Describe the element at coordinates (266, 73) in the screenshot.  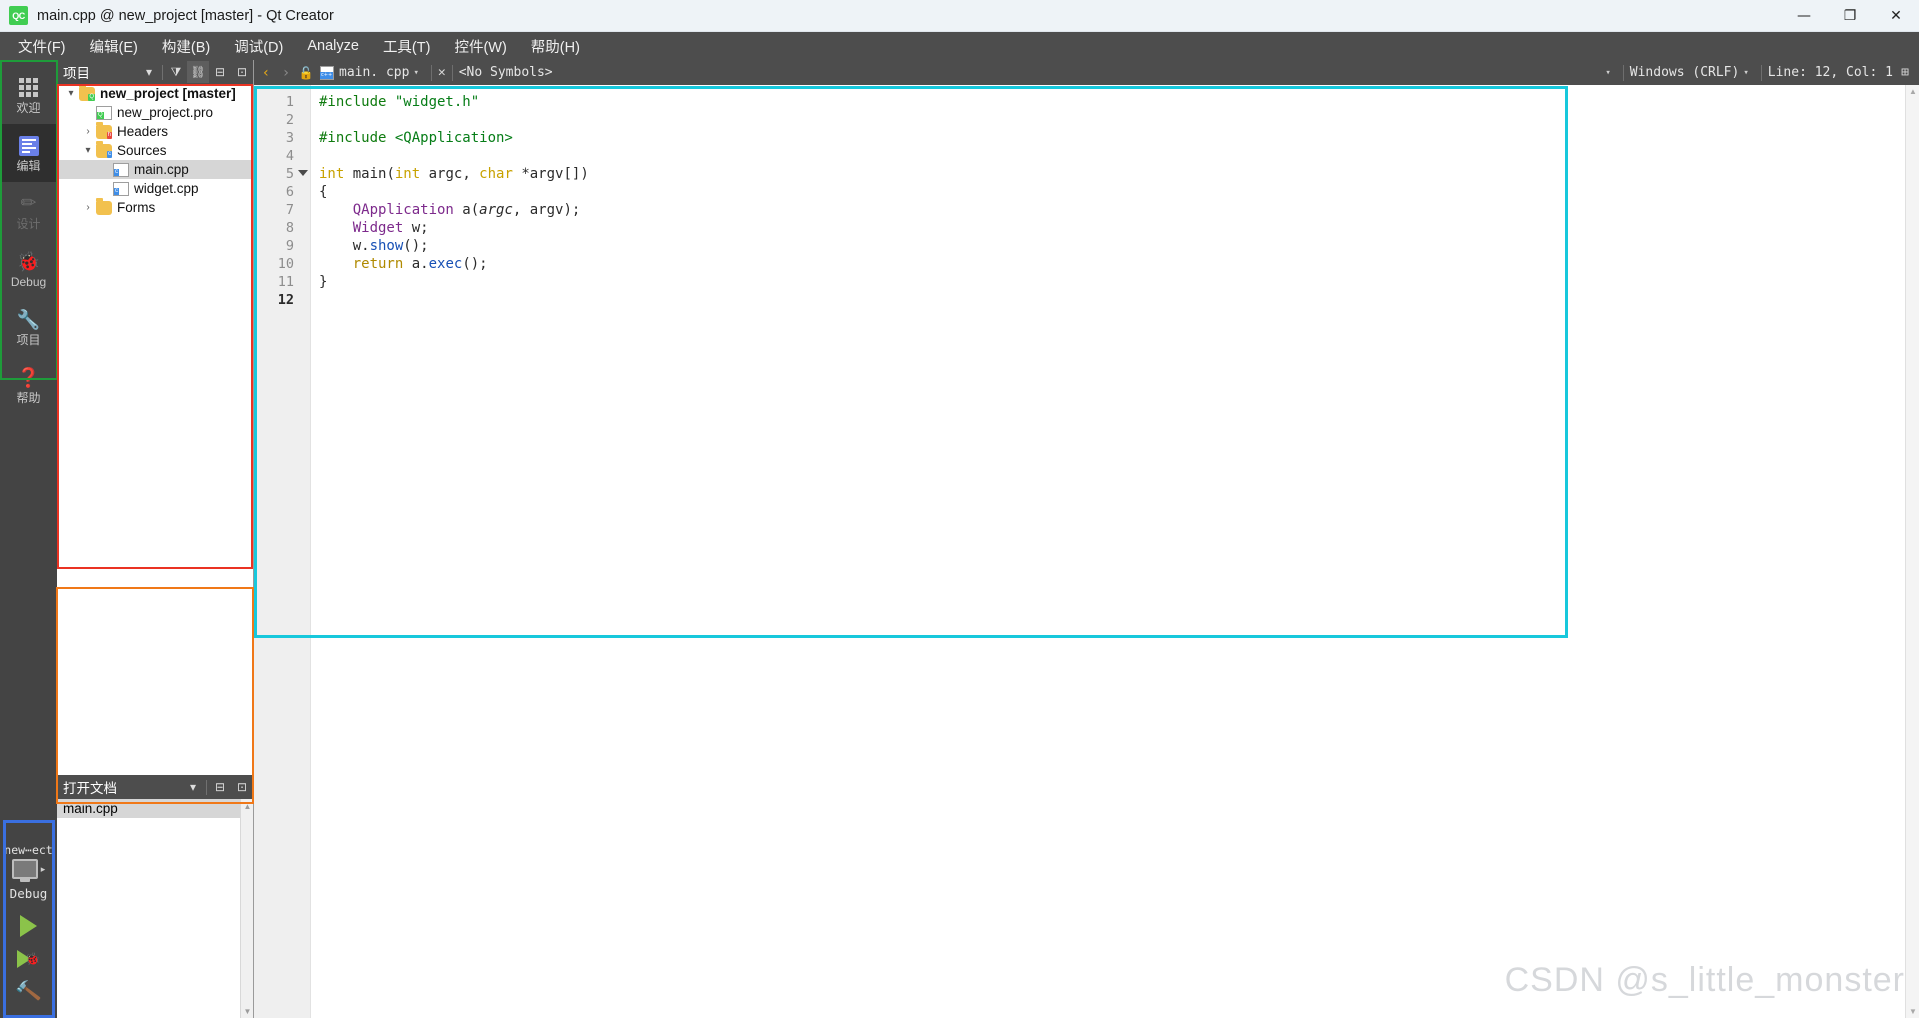
I see `navigate-back-icon: ‹` at that location.